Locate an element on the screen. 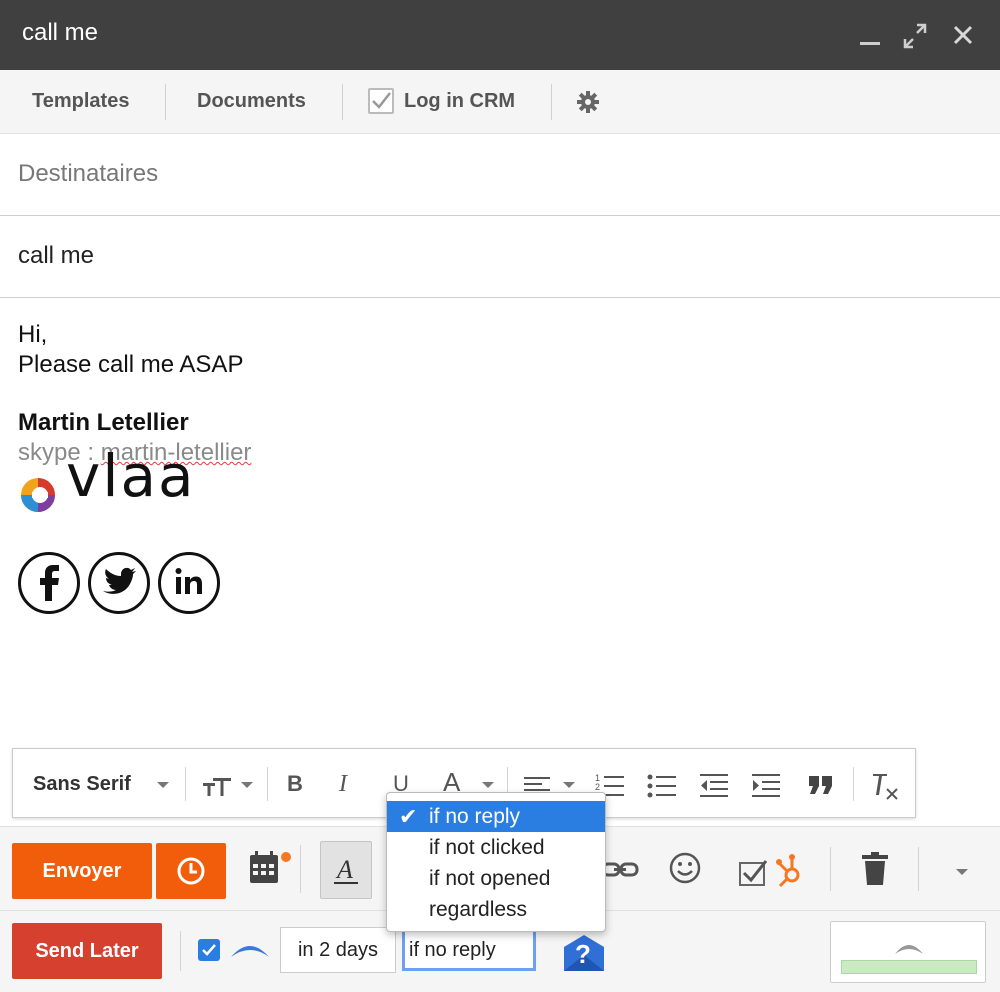  schedule-send-button is located at coordinates (191, 871).